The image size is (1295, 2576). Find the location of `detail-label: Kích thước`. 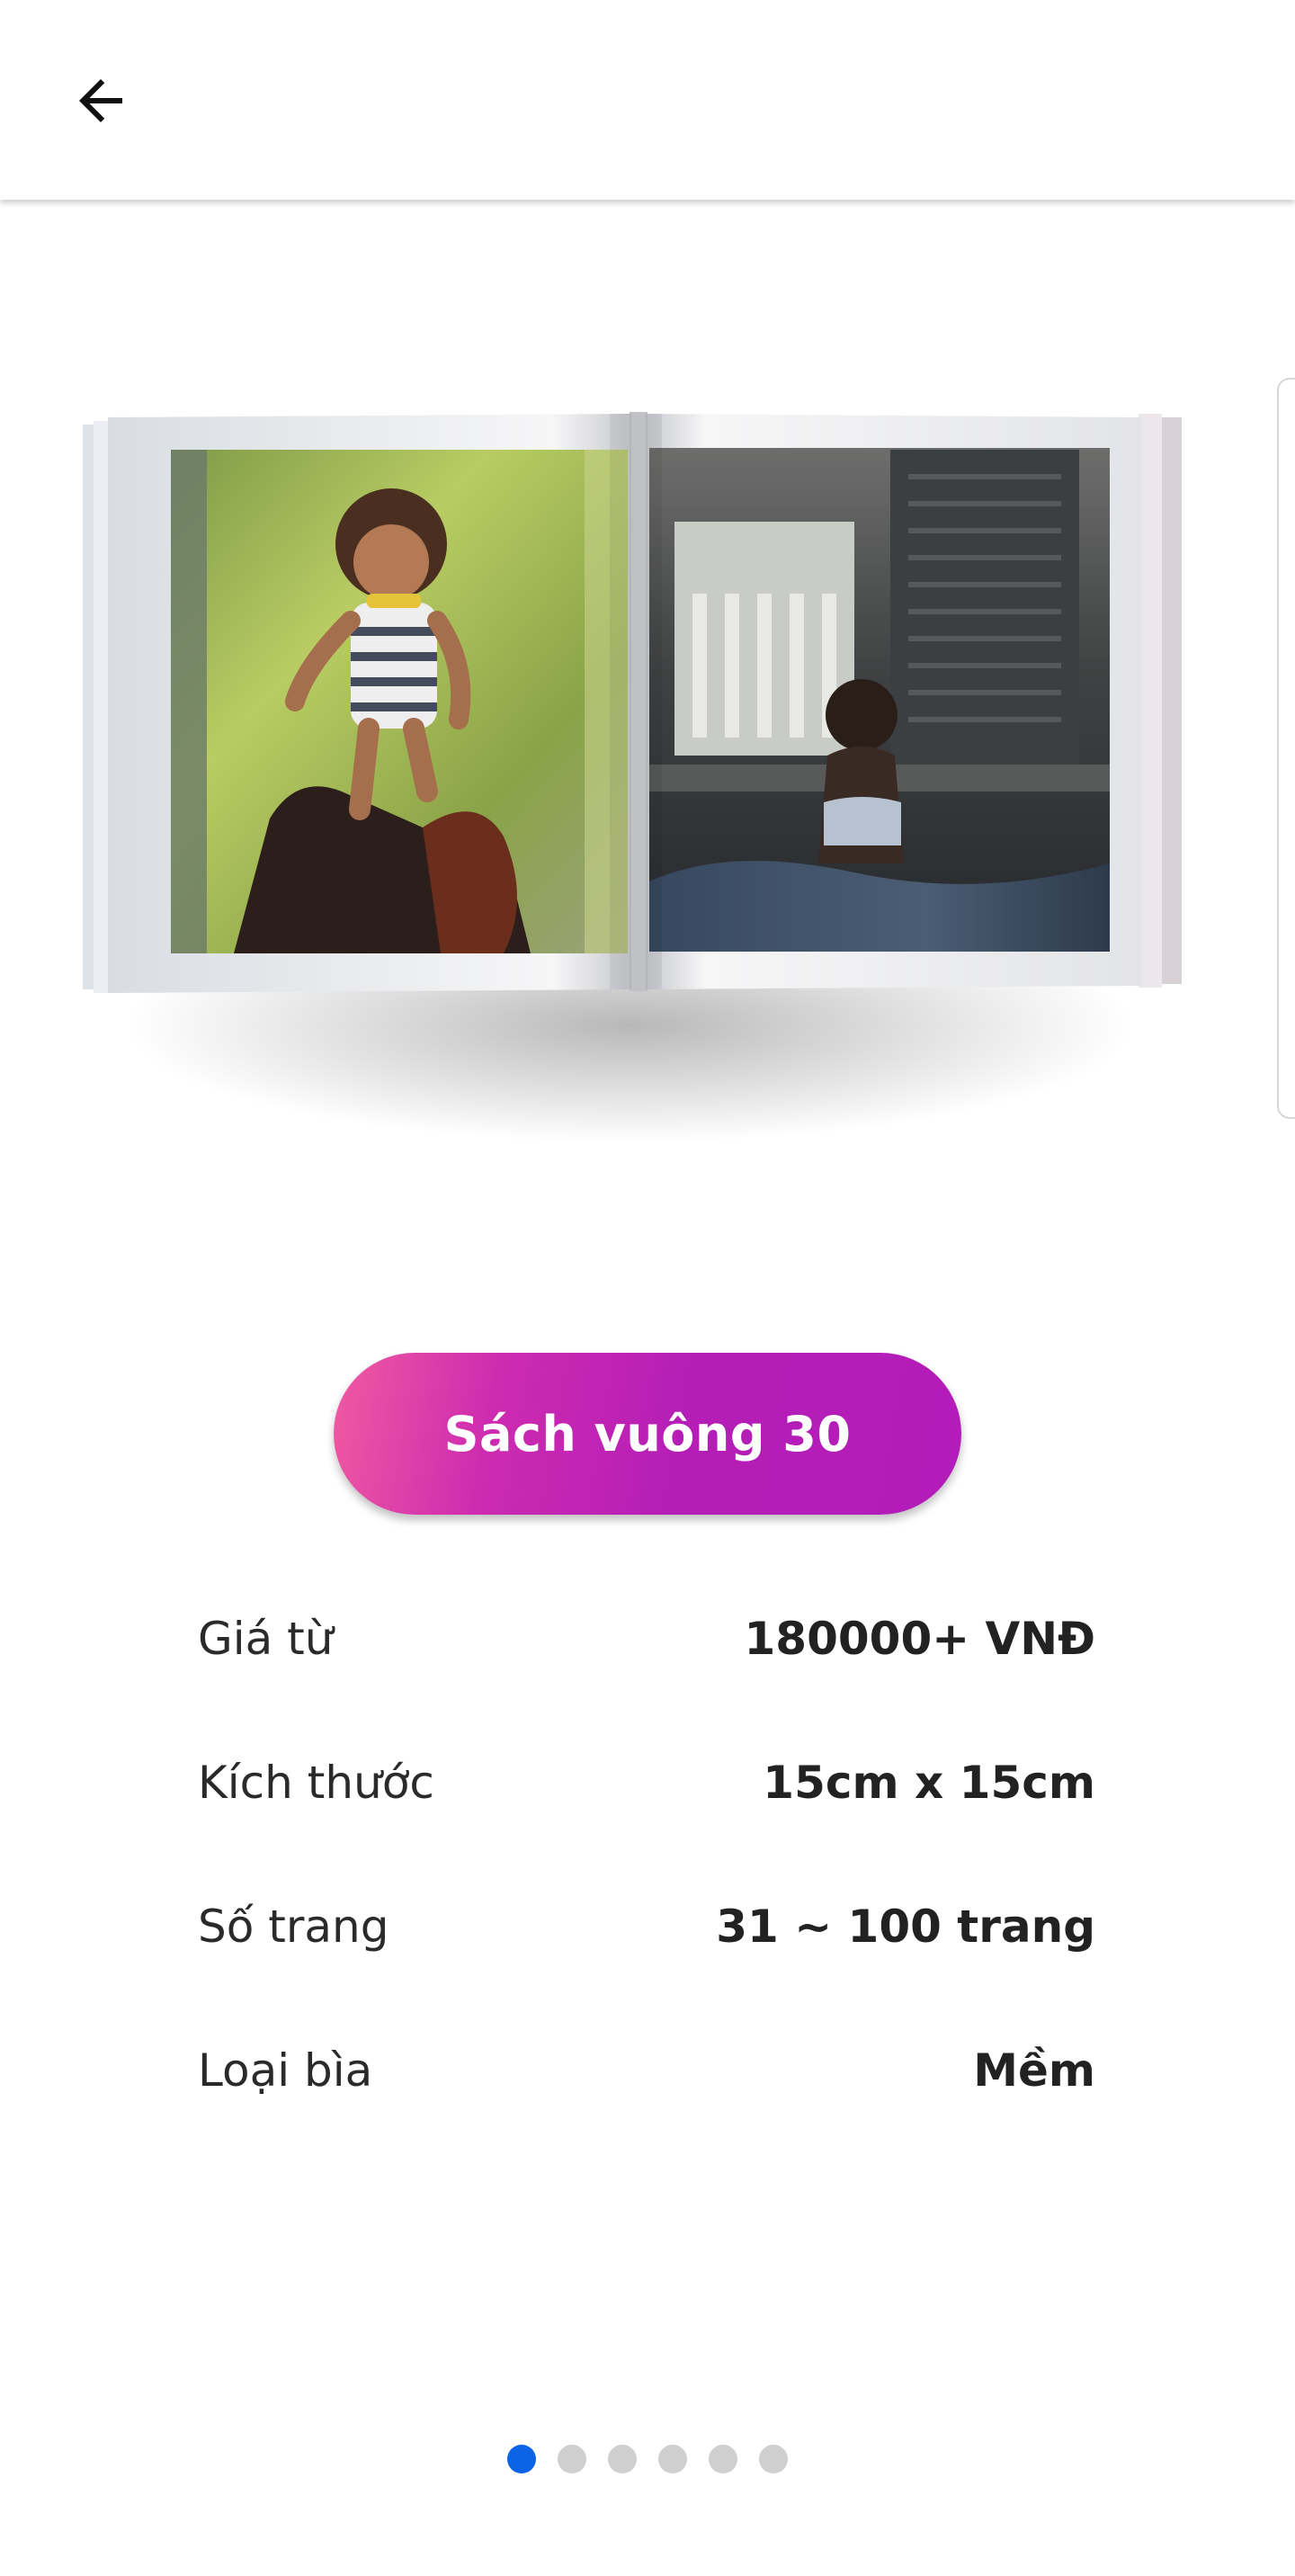

detail-label: Kích thước is located at coordinates (316, 1783).